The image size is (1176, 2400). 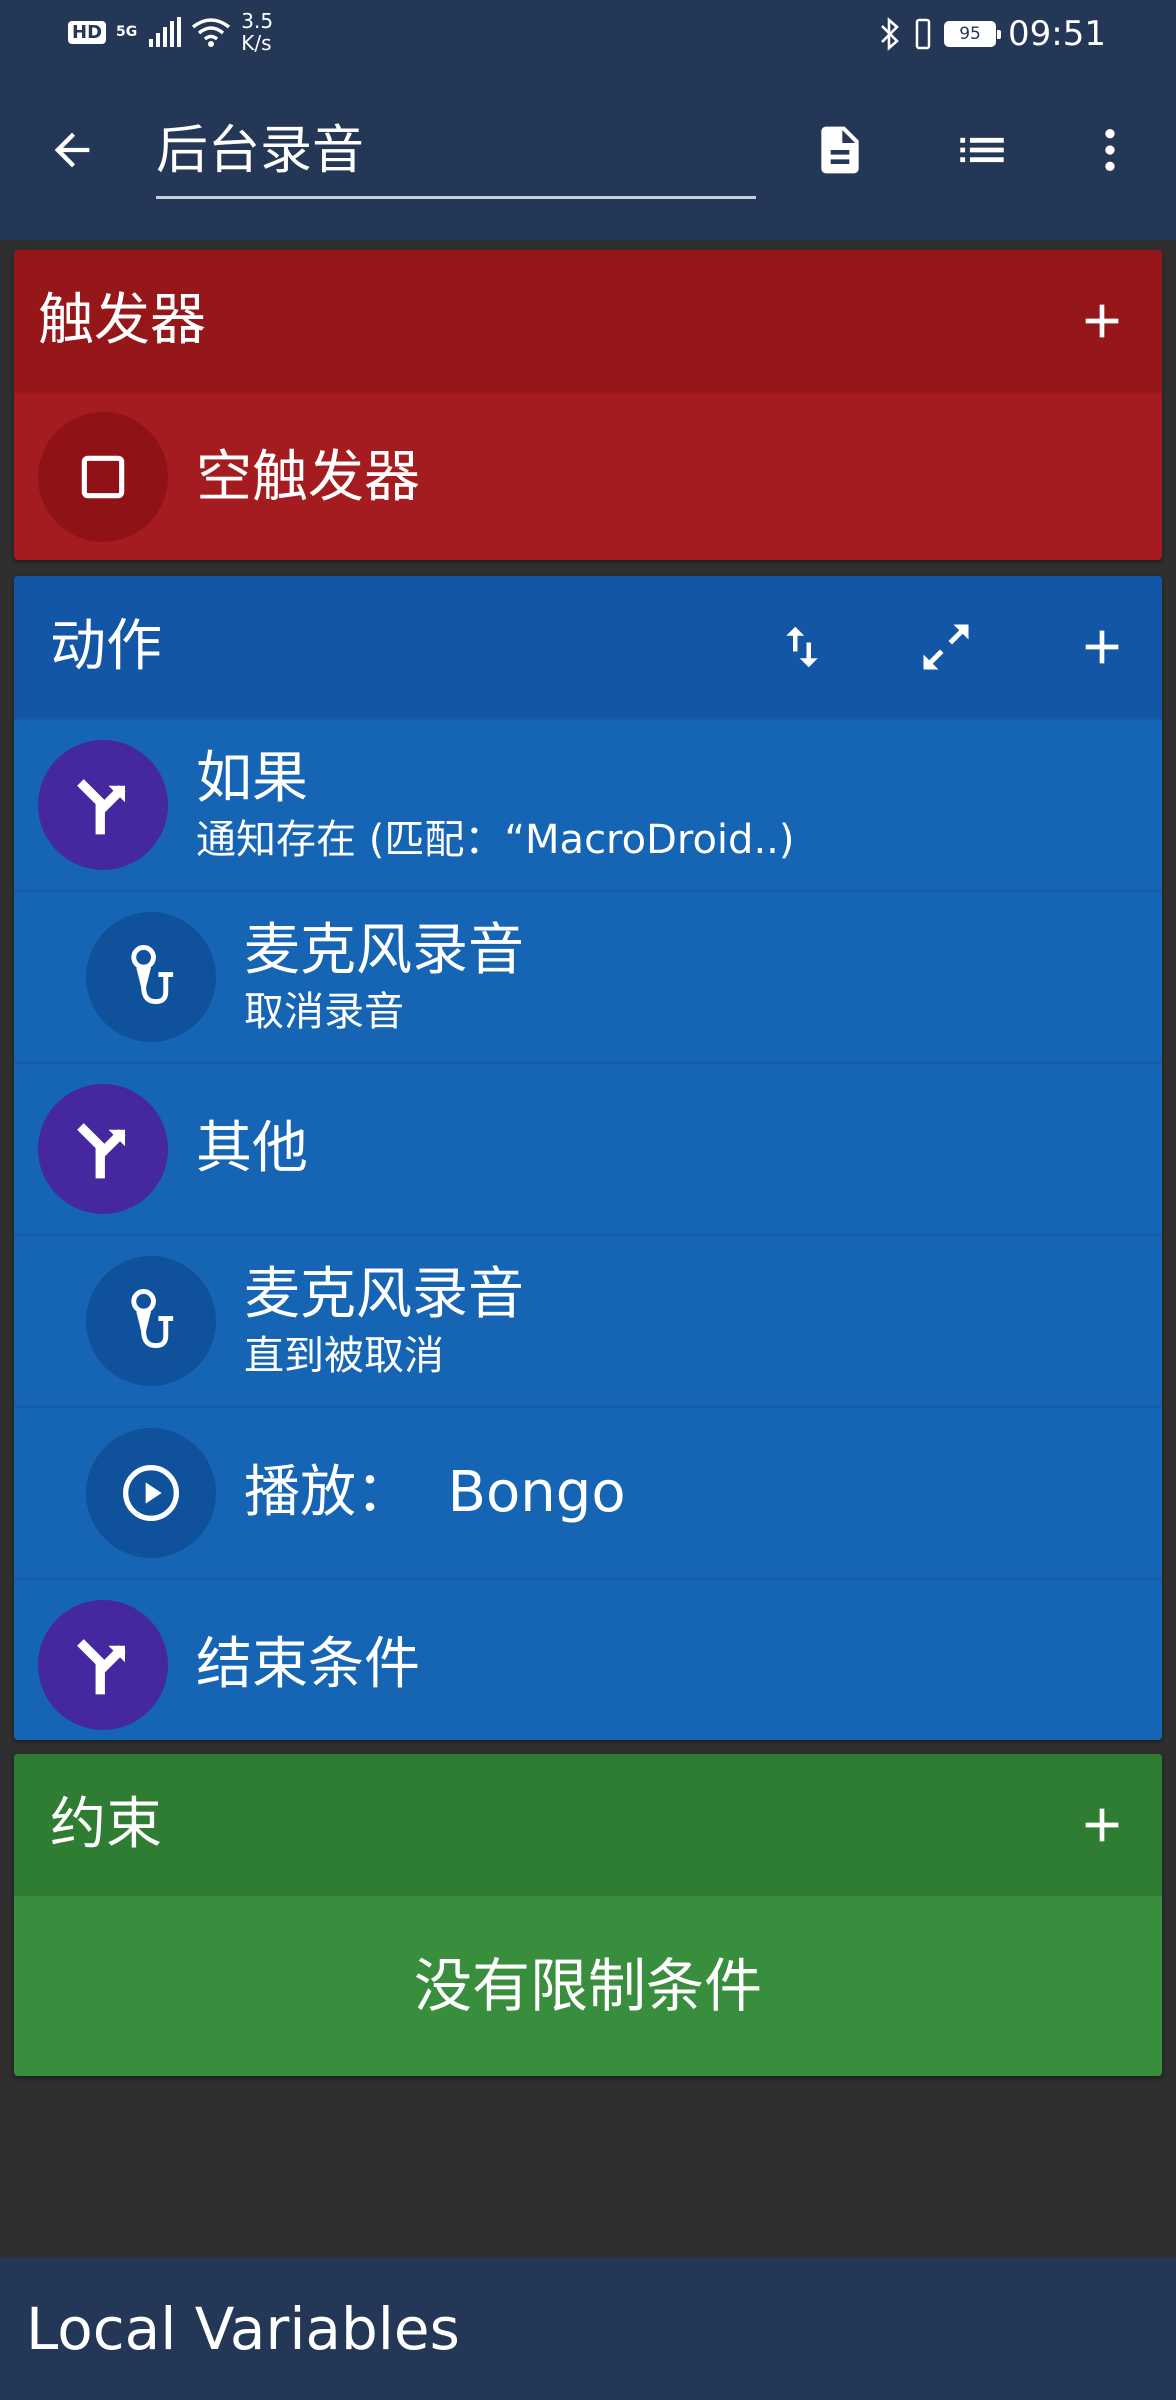 I want to click on more-vert-icon, so click(x=1110, y=150).